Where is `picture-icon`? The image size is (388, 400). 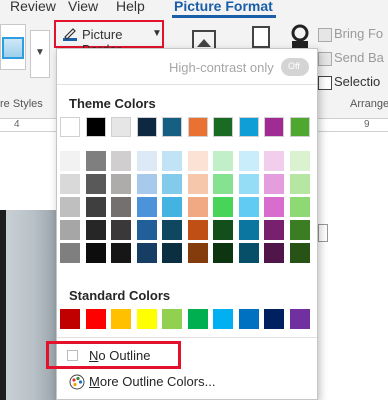 picture-icon is located at coordinates (204, 40).